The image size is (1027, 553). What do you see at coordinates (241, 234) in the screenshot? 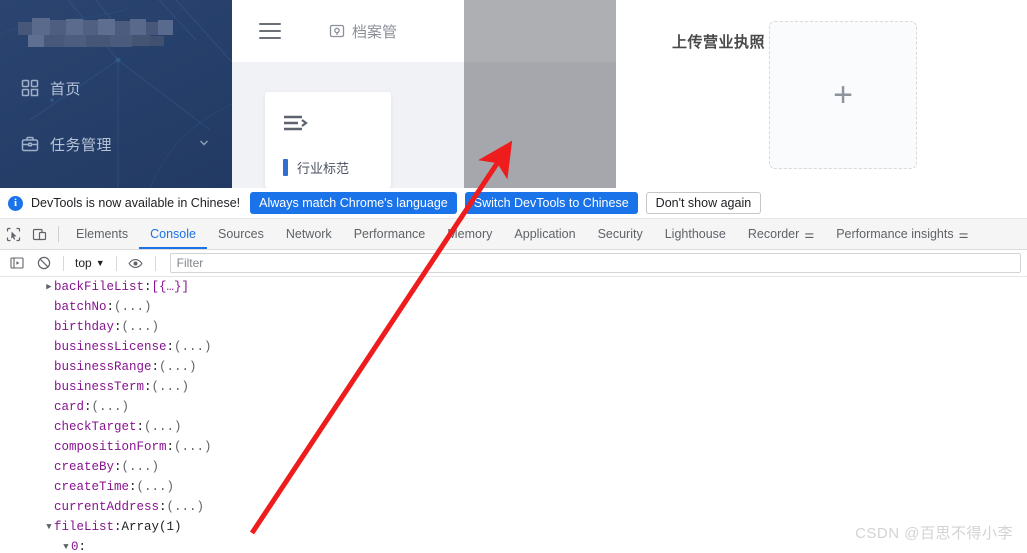
I see `tab-sources: Sources` at bounding box center [241, 234].